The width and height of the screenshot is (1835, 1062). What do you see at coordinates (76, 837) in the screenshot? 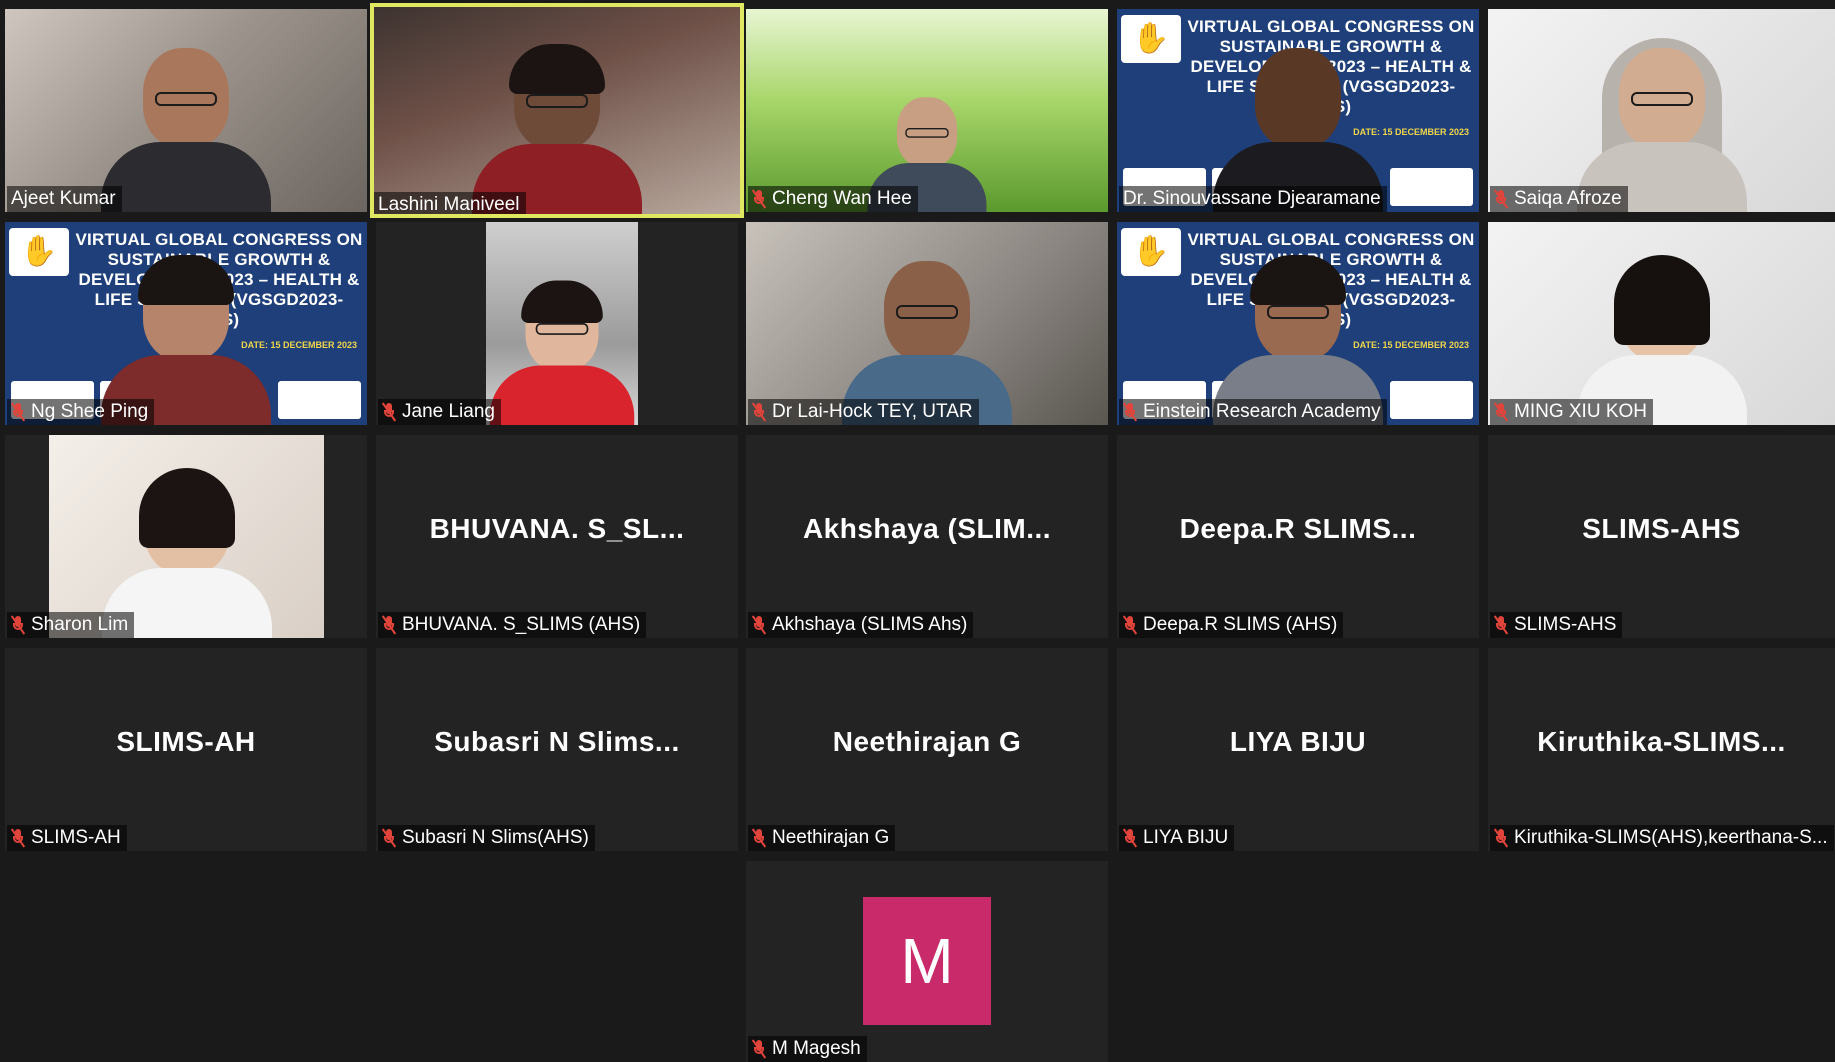
I see `participant-name: SLIMS-AH` at bounding box center [76, 837].